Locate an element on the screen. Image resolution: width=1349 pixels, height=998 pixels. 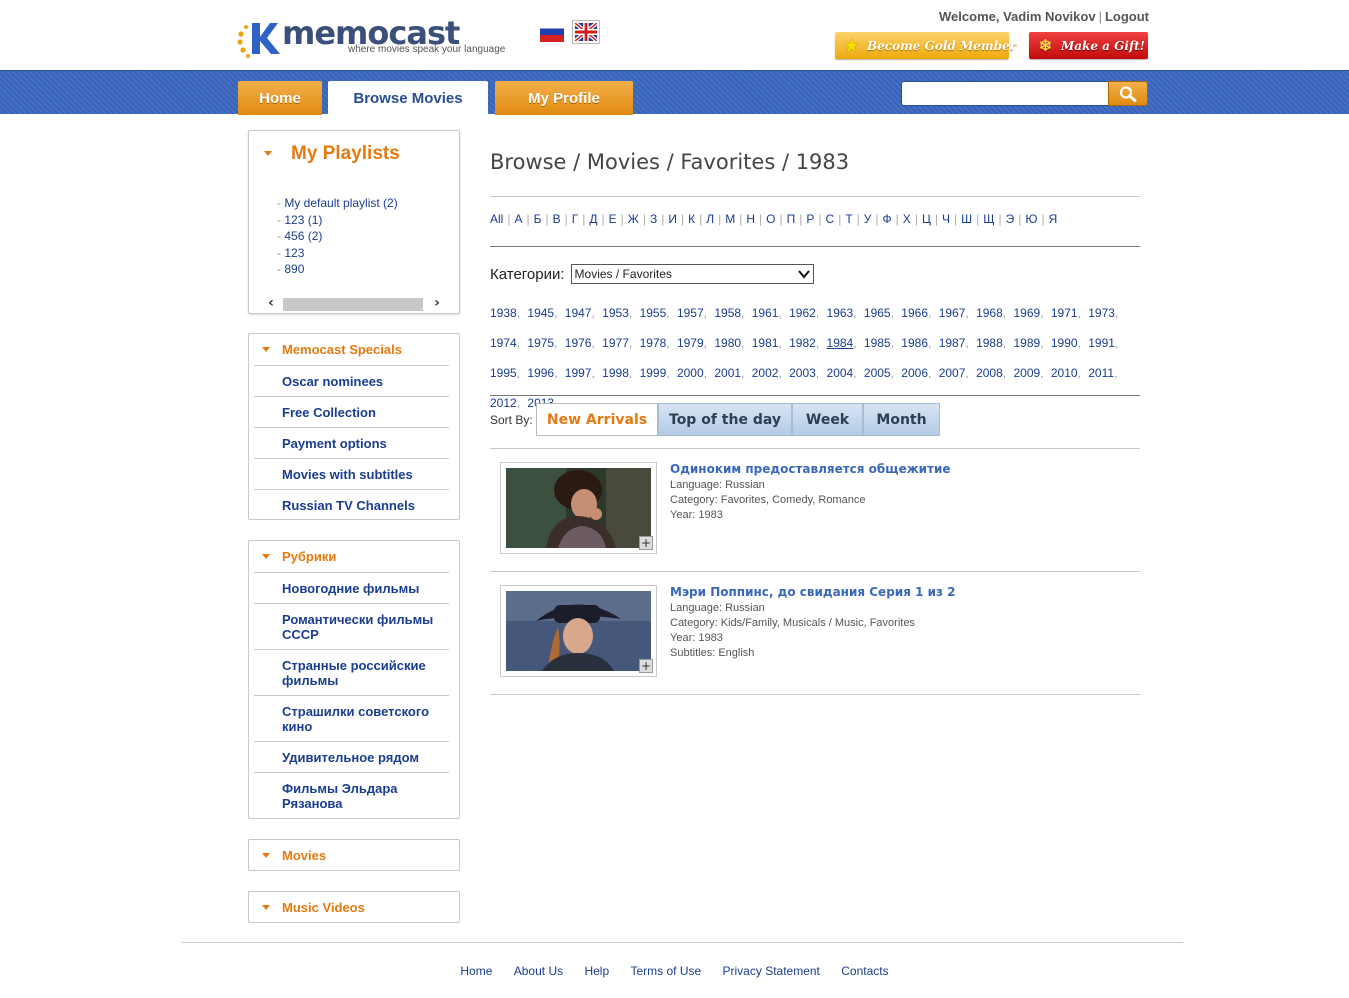
become-gold-member-button: ★ Become Gold Member is located at coordinates (925, 45).